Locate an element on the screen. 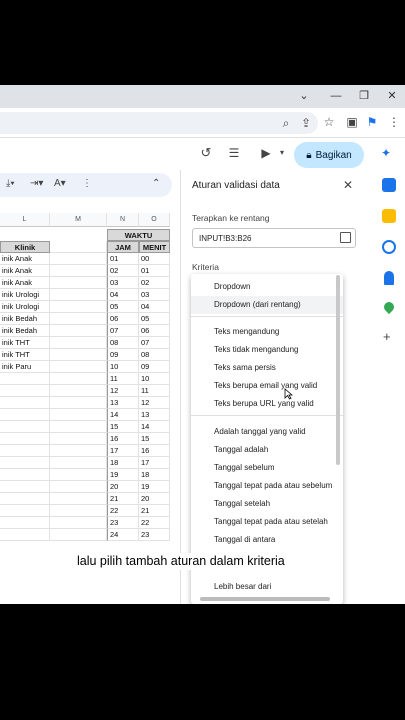  menit-cell: 16 is located at coordinates (154, 451).